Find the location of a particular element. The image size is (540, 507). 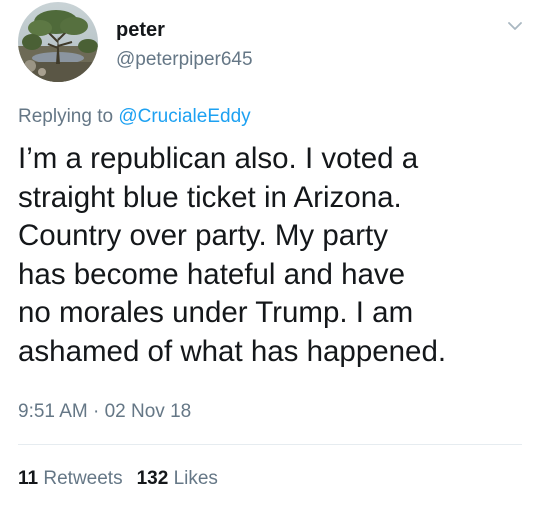

reply-mention-link: @CrucialeEddy is located at coordinates (184, 116).